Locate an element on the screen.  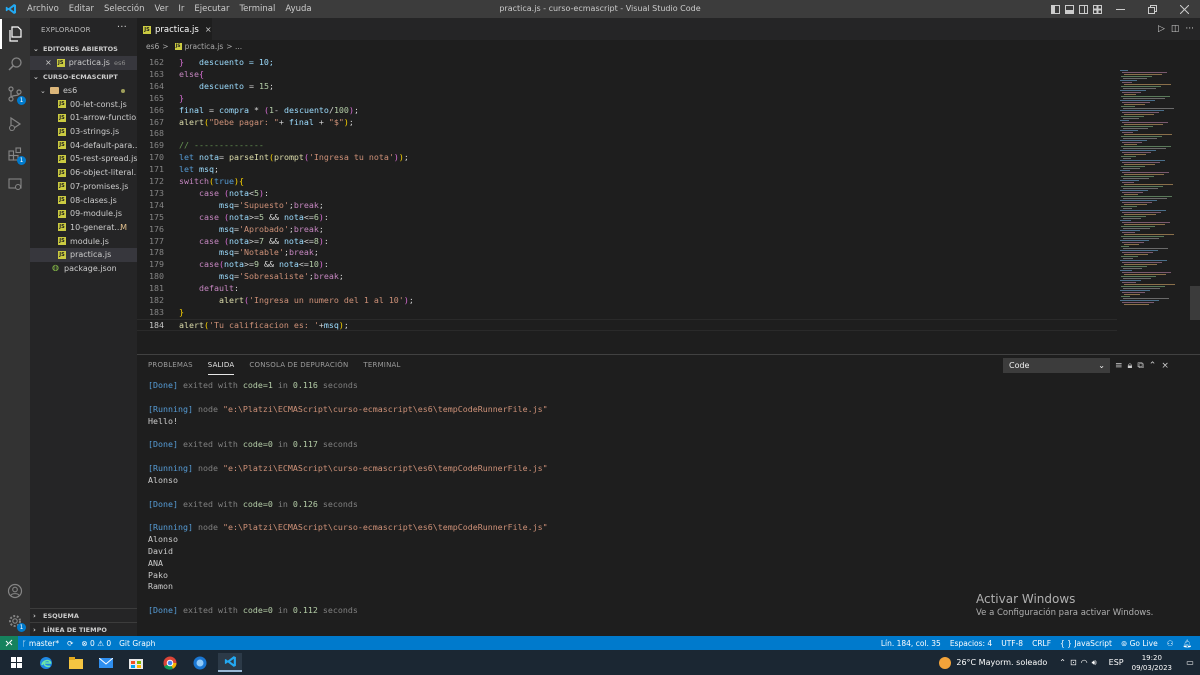
extensions-icon: 1 is located at coordinates (15, 154).